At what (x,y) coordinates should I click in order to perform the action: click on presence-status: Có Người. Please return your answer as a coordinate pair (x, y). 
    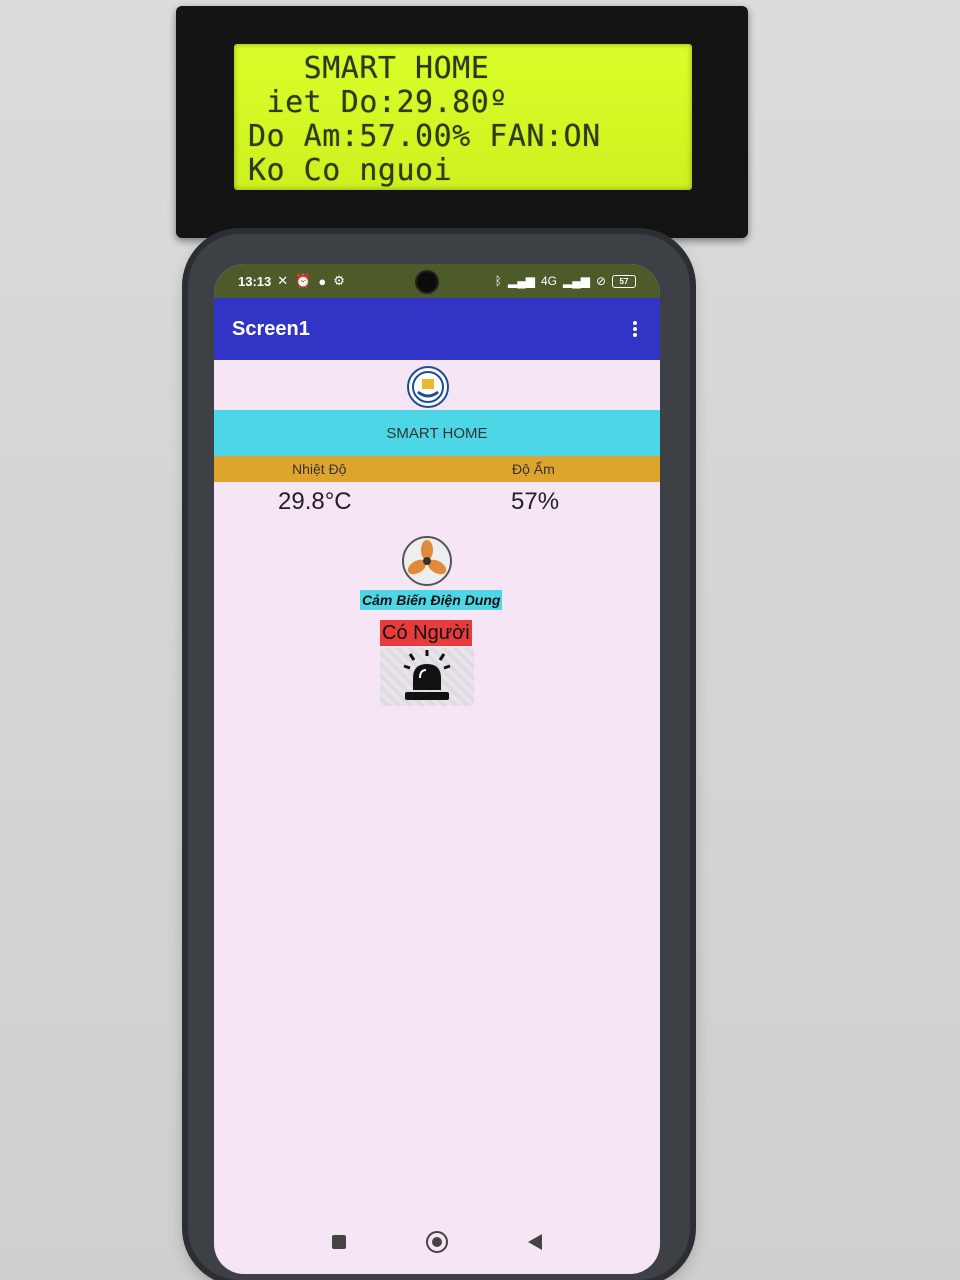
    Looking at the image, I should click on (426, 633).